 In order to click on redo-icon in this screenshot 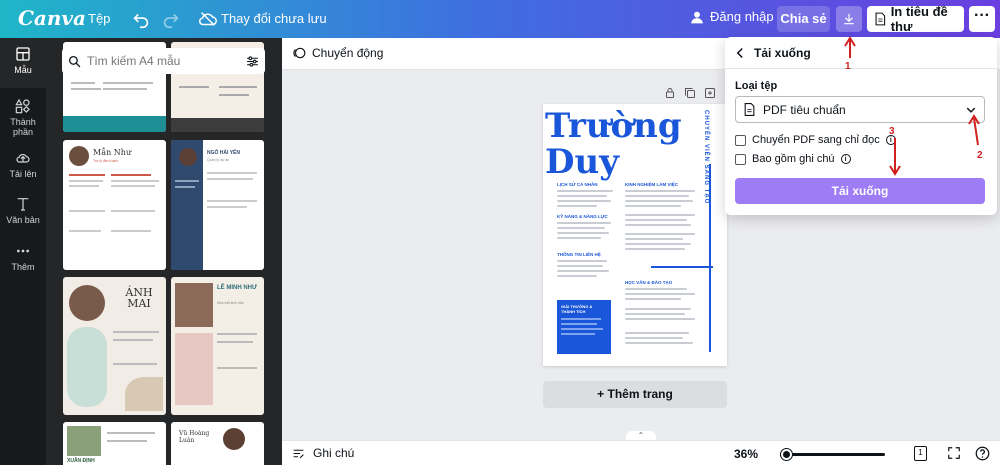, I will do `click(171, 19)`.